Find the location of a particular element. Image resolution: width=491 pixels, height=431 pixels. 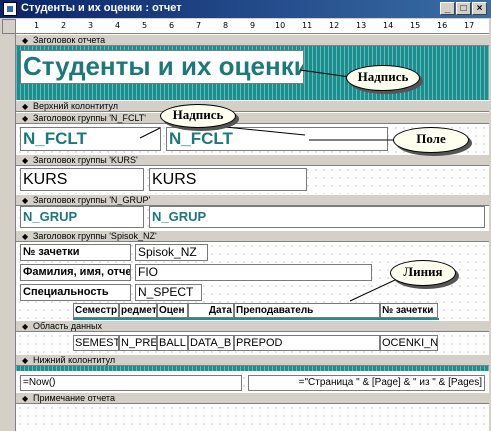

ruler-mark: 1 is located at coordinates (37, 25).